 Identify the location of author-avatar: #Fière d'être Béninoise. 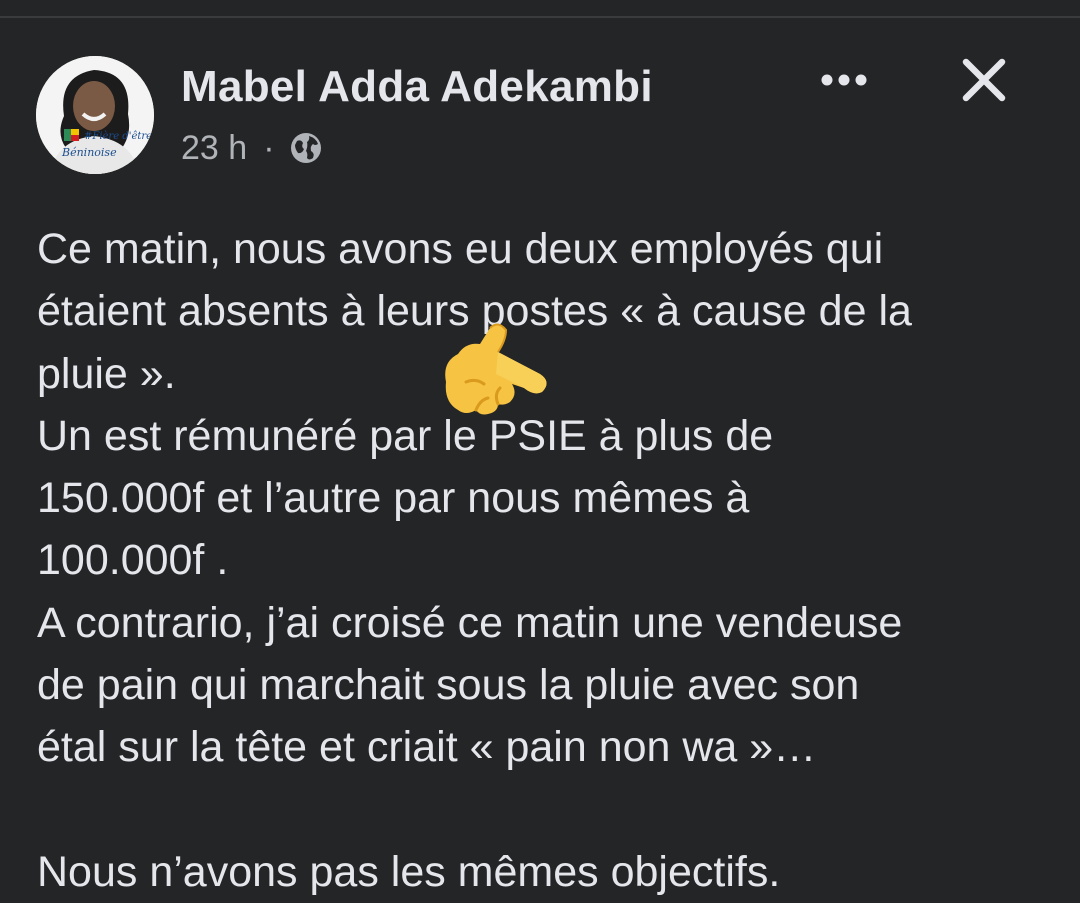
(95, 115).